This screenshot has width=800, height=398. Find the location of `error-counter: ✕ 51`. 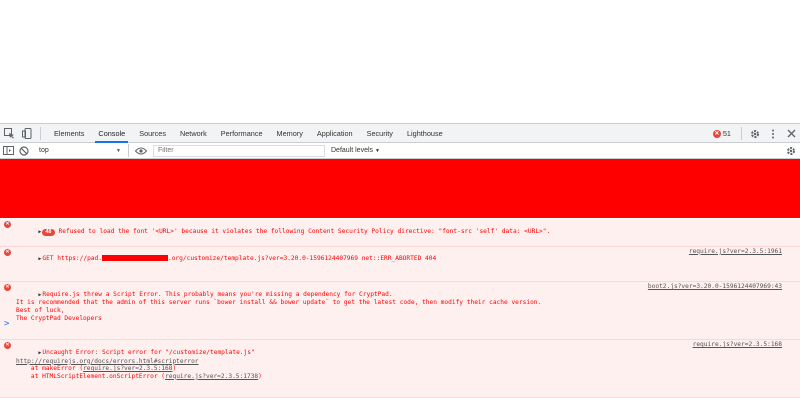

error-counter: ✕ 51 is located at coordinates (721, 133).